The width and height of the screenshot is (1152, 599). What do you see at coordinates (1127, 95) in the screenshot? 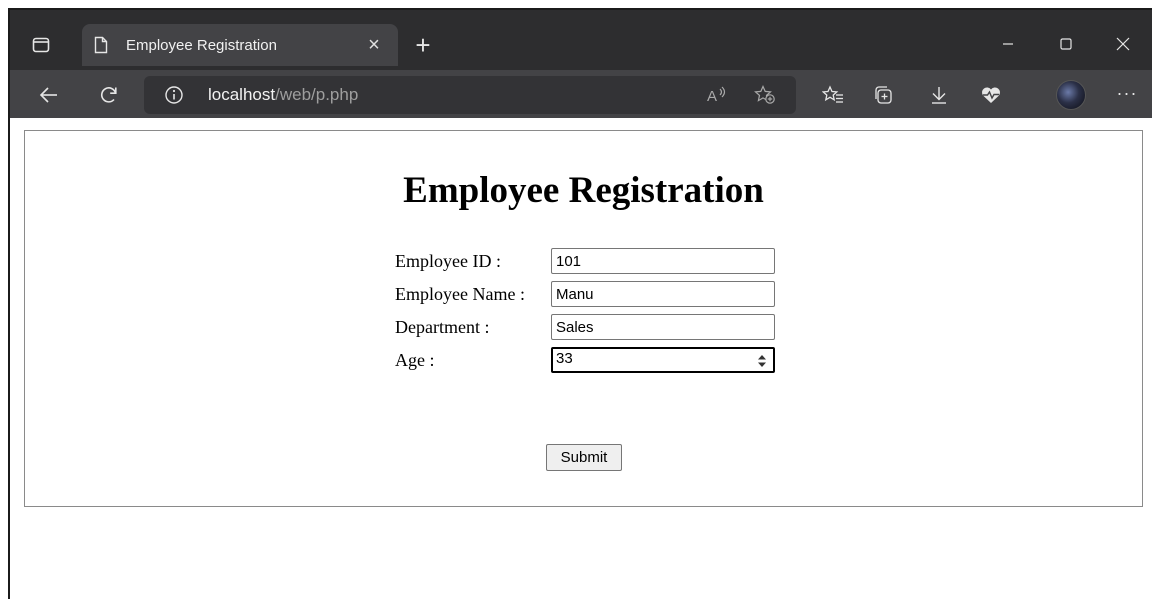
I see `more-menu-icon: ···` at bounding box center [1127, 95].